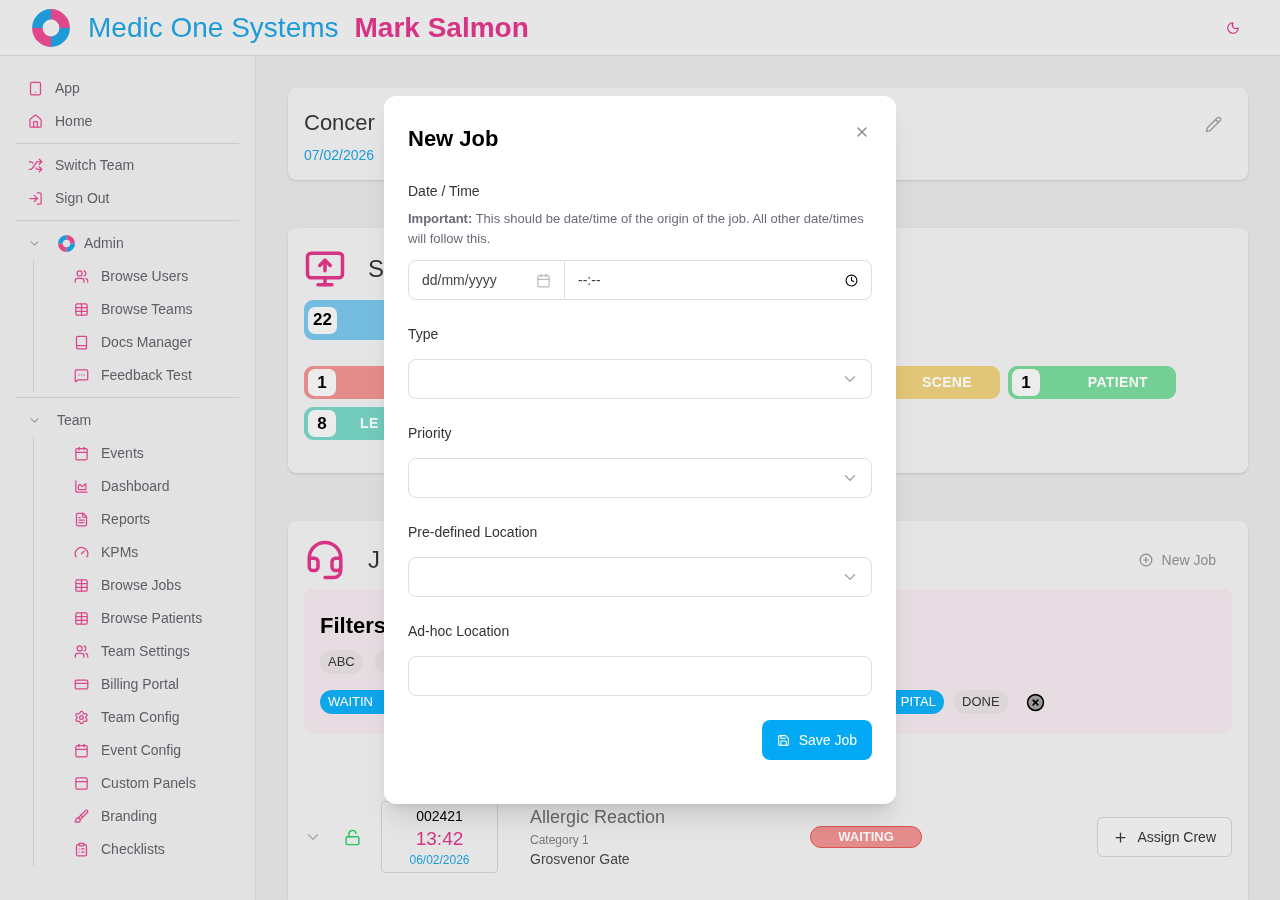 This screenshot has height=900, width=1280. What do you see at coordinates (136, 309) in the screenshot?
I see `sidebar-item: Browse Teams` at bounding box center [136, 309].